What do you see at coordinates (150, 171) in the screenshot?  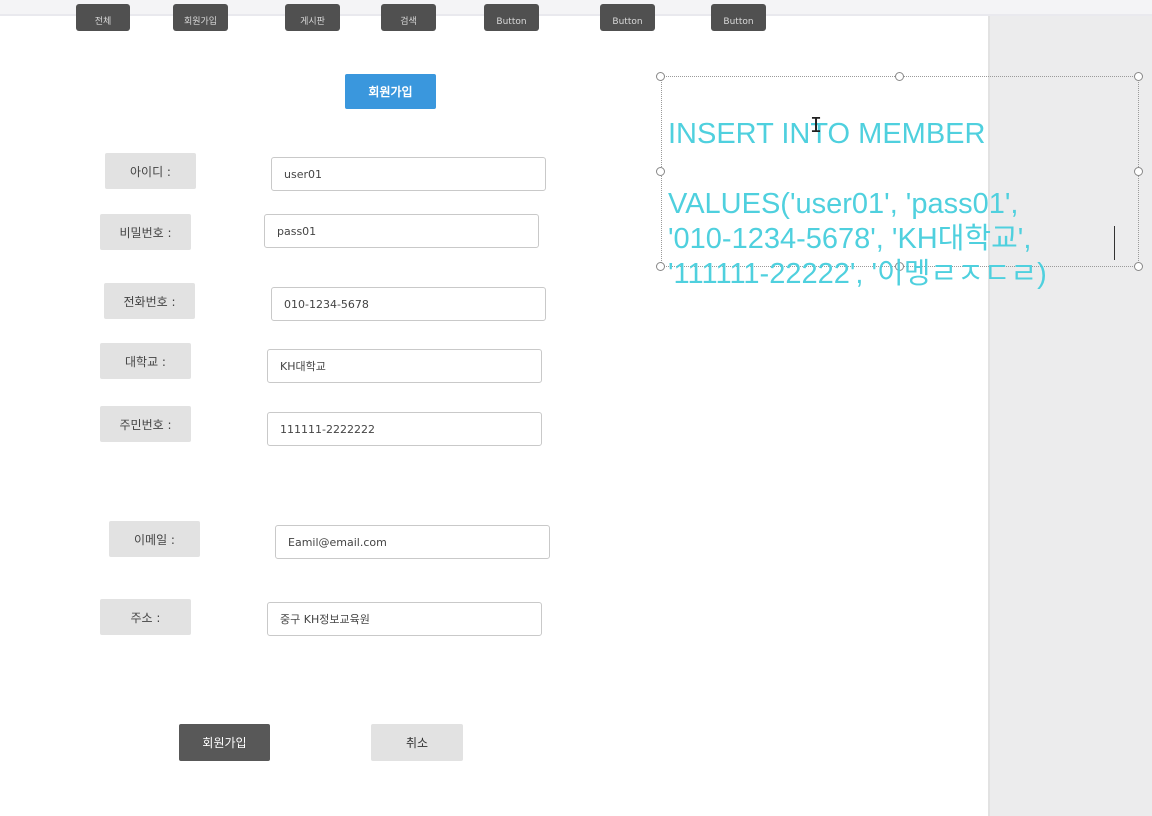 I see `id-label: 아이디 :` at bounding box center [150, 171].